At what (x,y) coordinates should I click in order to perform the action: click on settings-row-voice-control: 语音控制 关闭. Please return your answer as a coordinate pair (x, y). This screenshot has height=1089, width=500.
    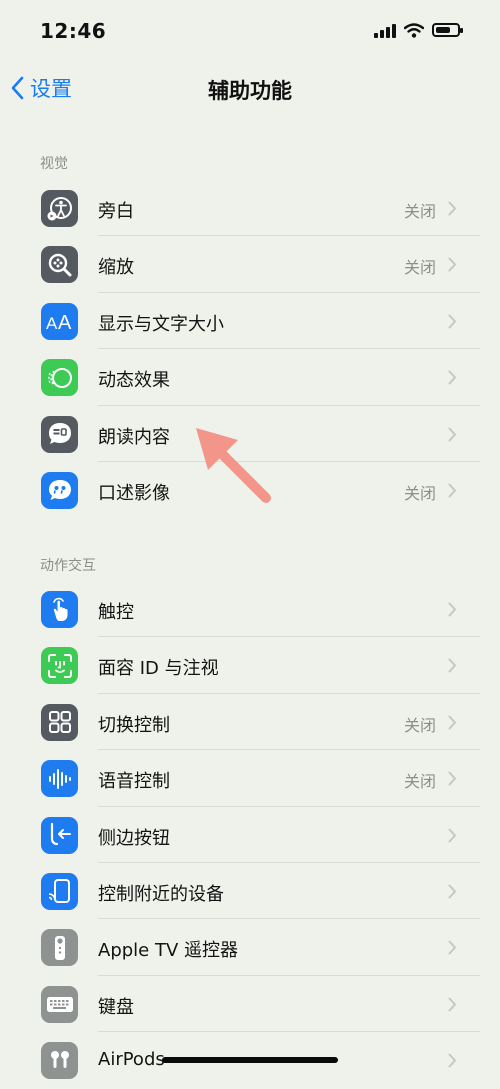
    Looking at the image, I should click on (263, 778).